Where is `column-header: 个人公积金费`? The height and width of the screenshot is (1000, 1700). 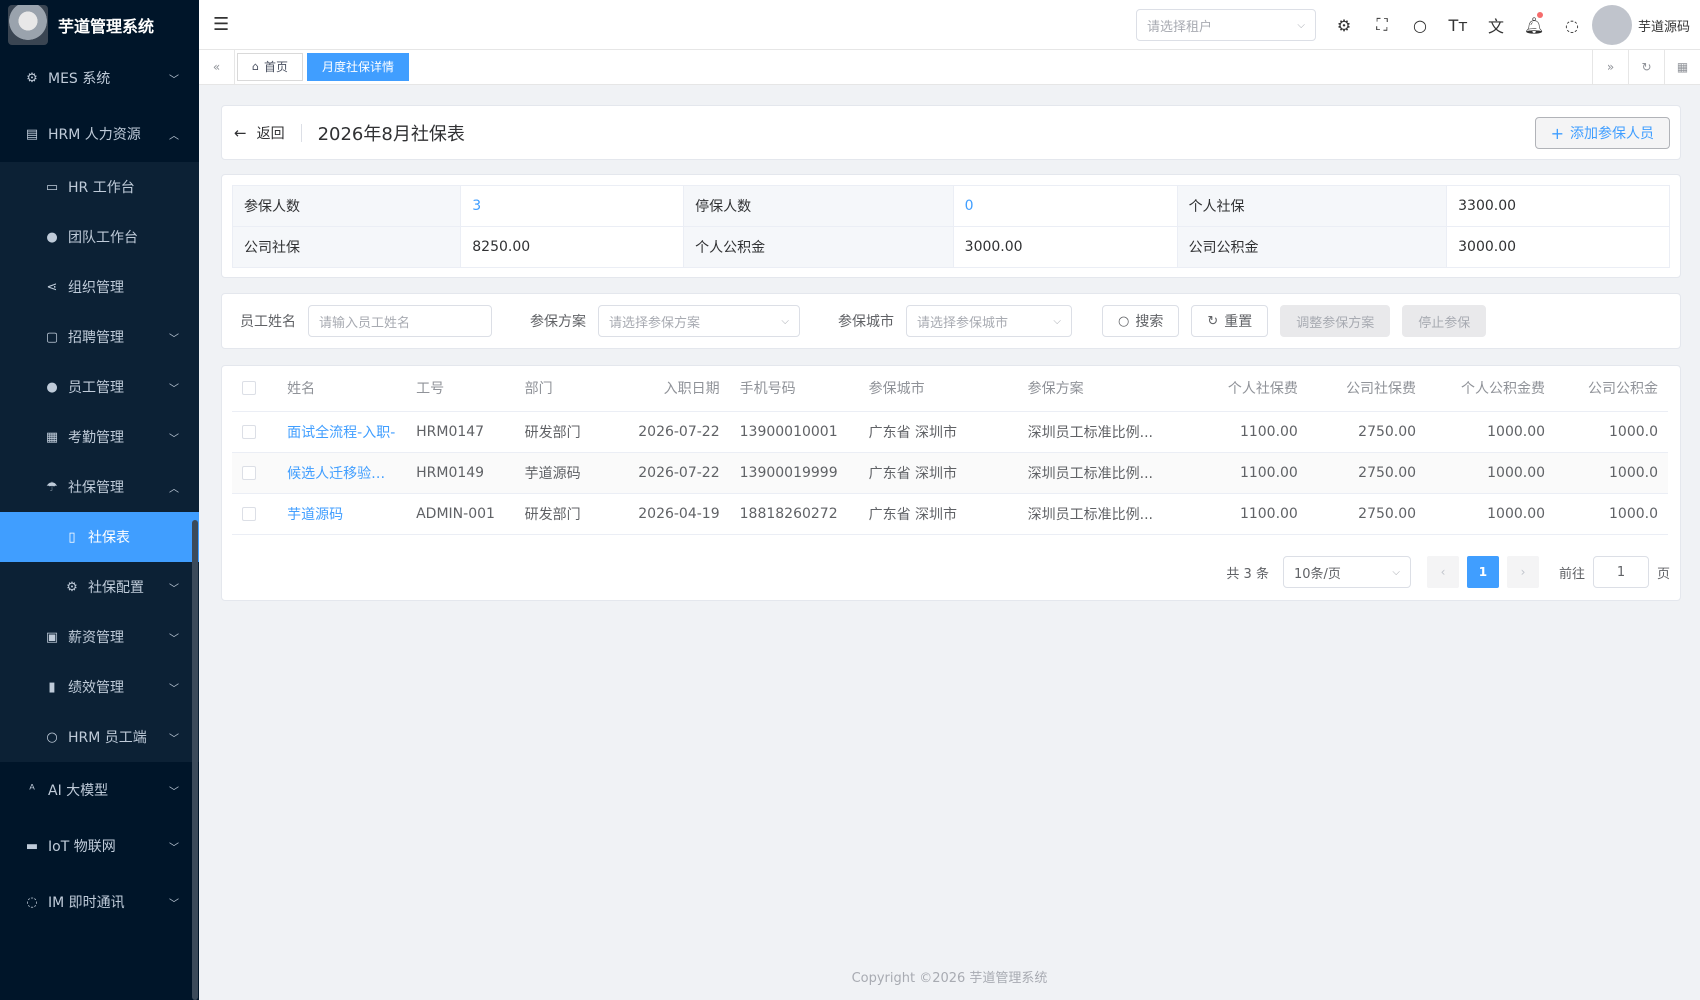 column-header: 个人公积金费 is located at coordinates (1491, 389).